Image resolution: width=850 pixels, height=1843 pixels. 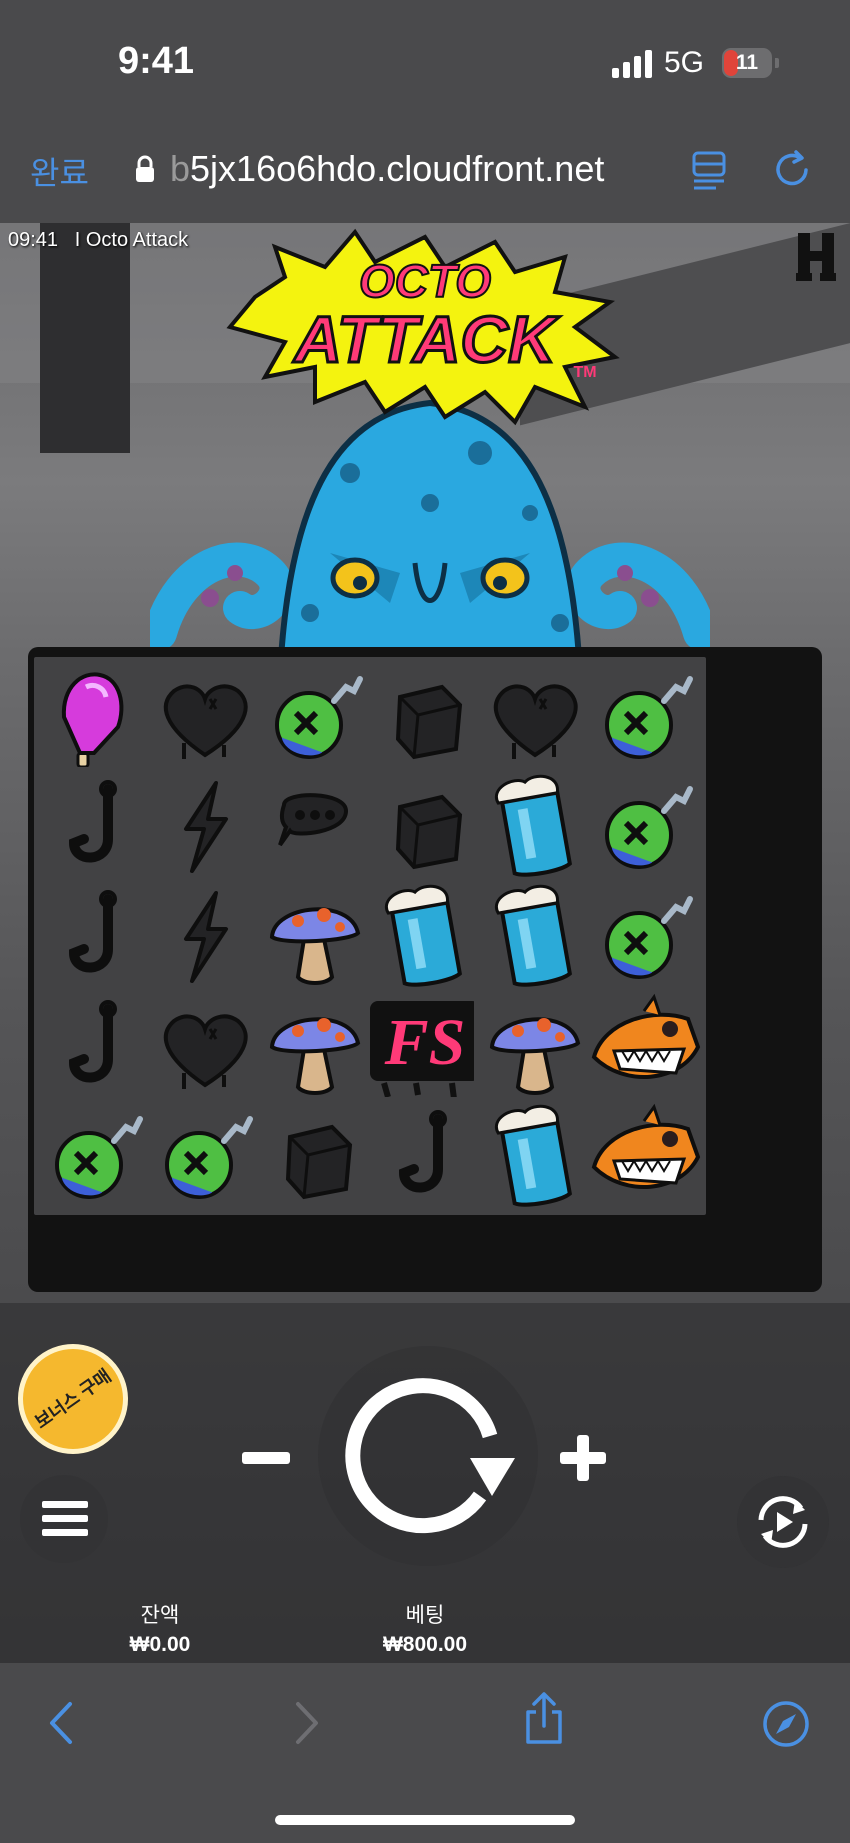 I want to click on status-time: 9:41, so click(x=156, y=61).